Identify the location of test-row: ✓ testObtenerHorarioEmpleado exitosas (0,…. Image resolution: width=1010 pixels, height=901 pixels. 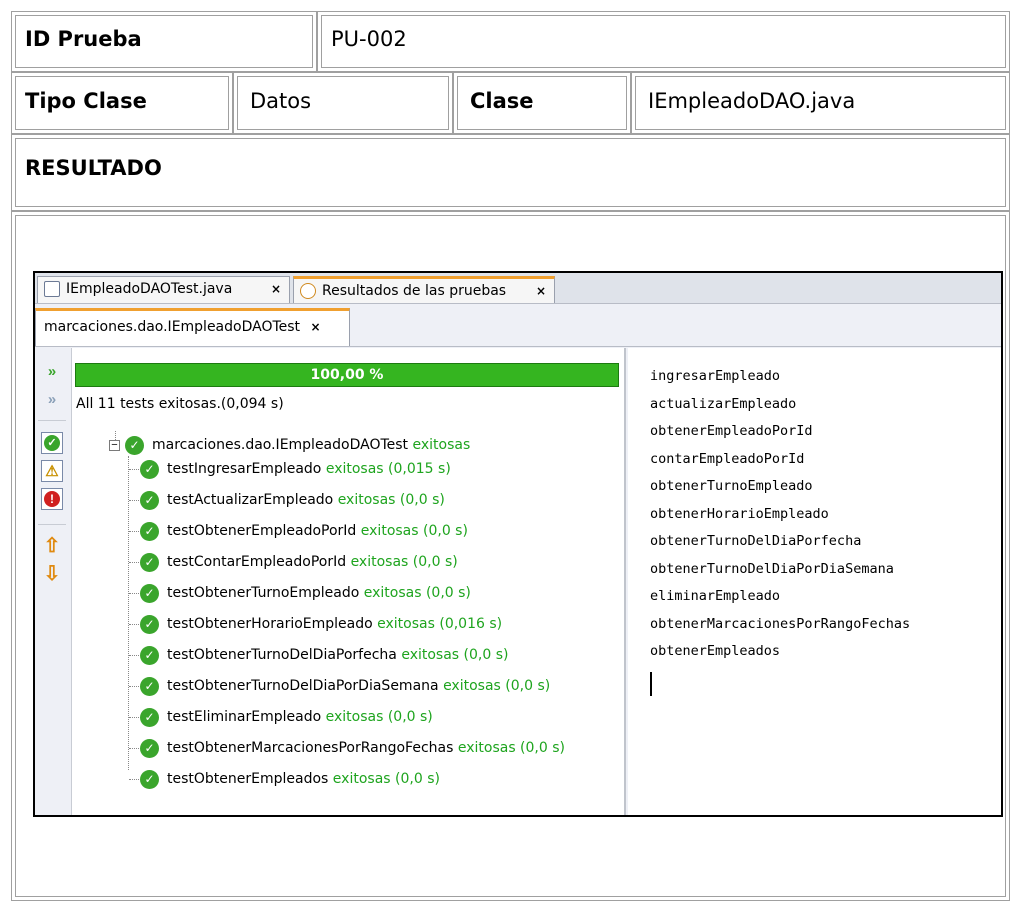
(321, 624).